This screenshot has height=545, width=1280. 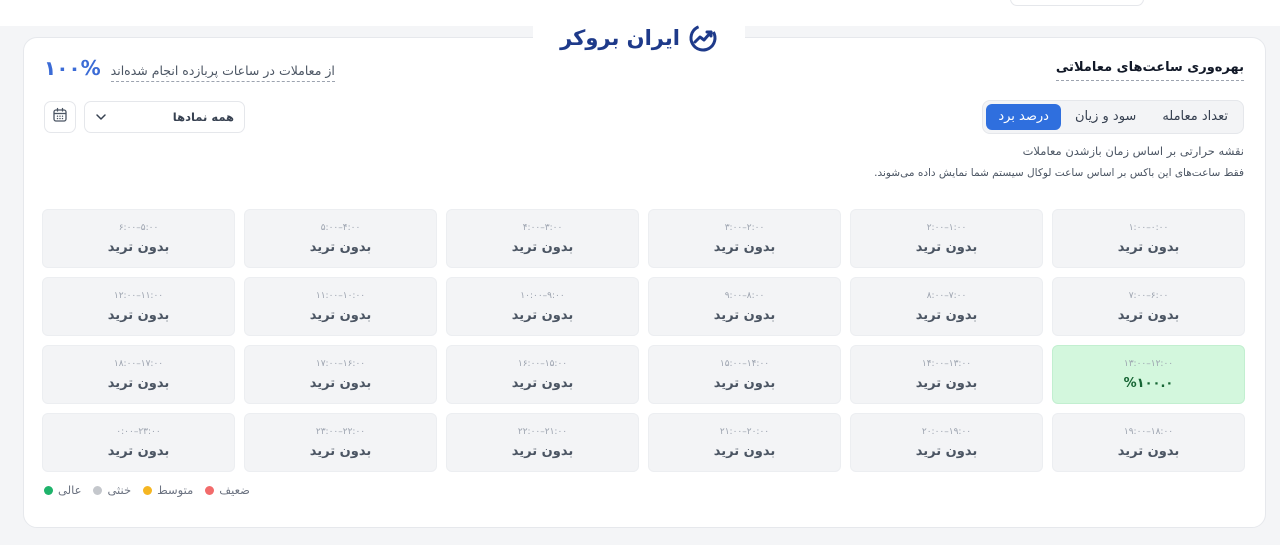 What do you see at coordinates (1148, 442) in the screenshot?
I see `hour-cell: ۱۸:۰۰–۱۹:۰۰ بدون ترید` at bounding box center [1148, 442].